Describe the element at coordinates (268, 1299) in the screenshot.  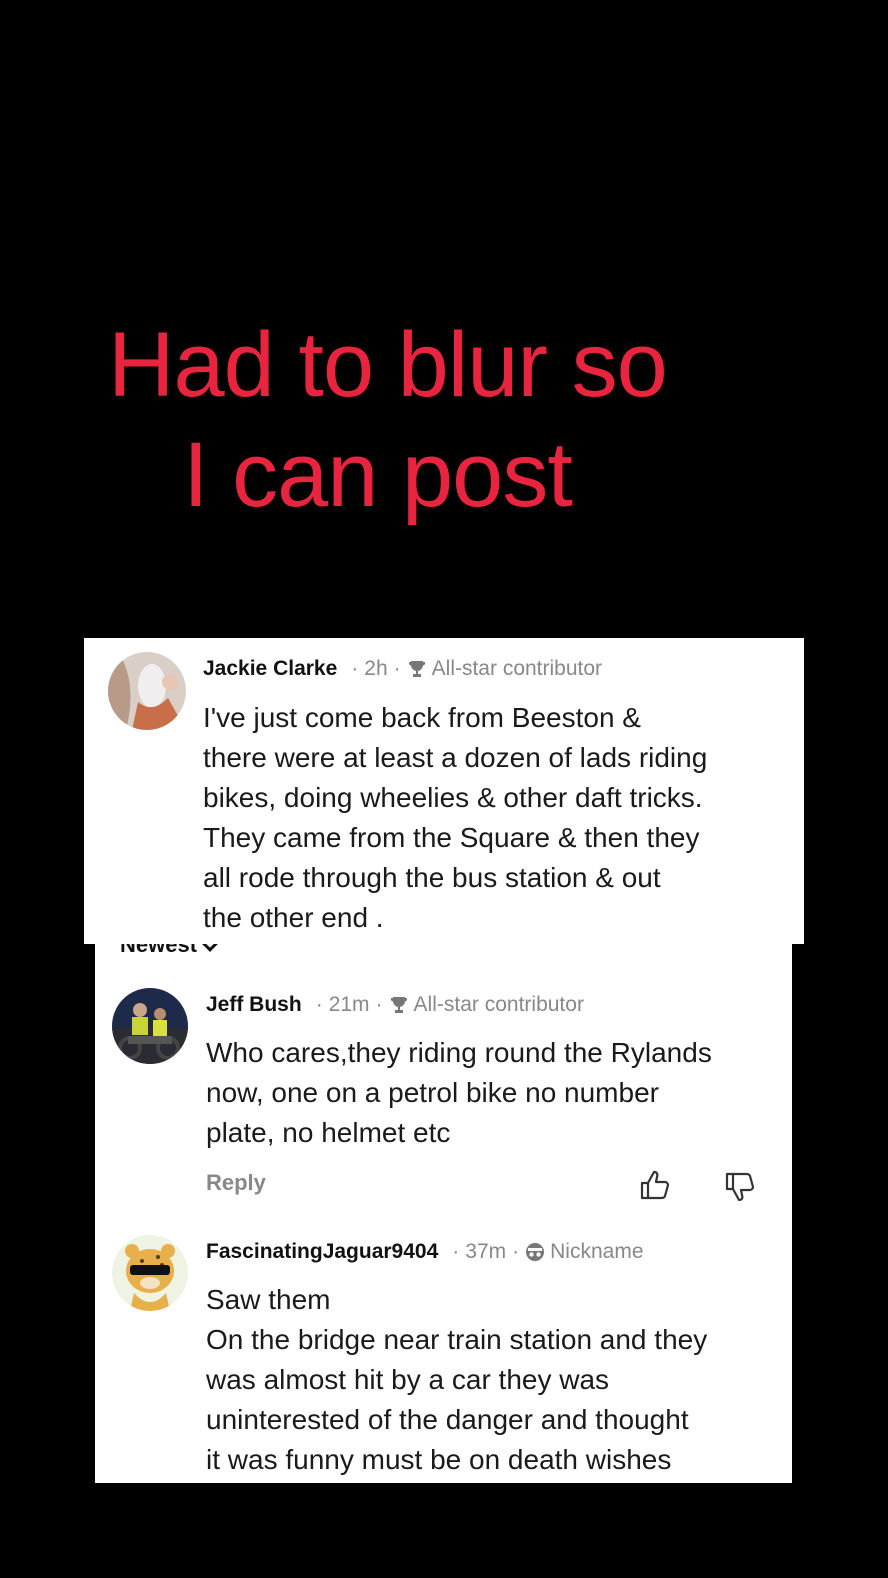
I see `comment-line: Saw them` at that location.